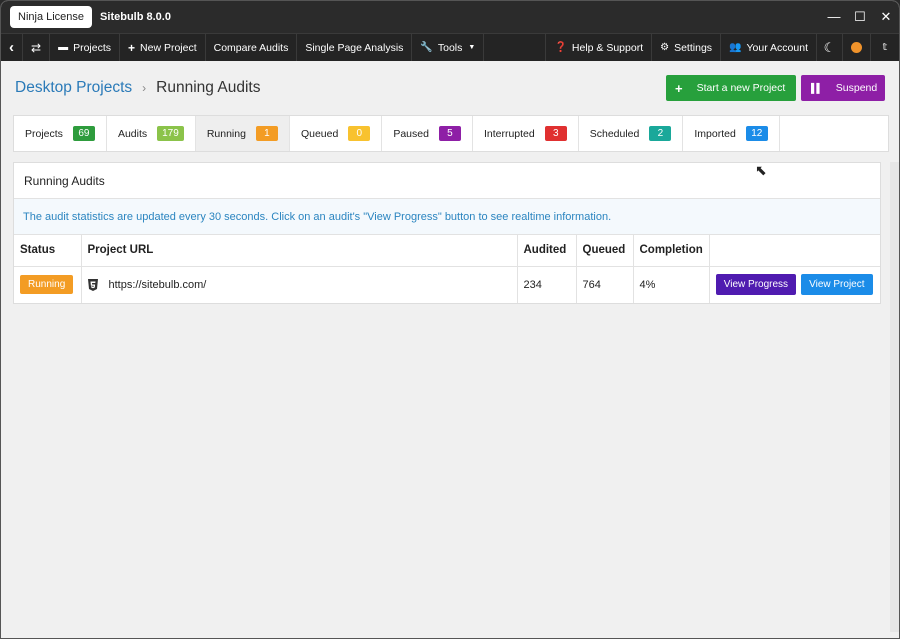  What do you see at coordinates (837, 284) in the screenshot?
I see `view-project-button: View Project` at bounding box center [837, 284].